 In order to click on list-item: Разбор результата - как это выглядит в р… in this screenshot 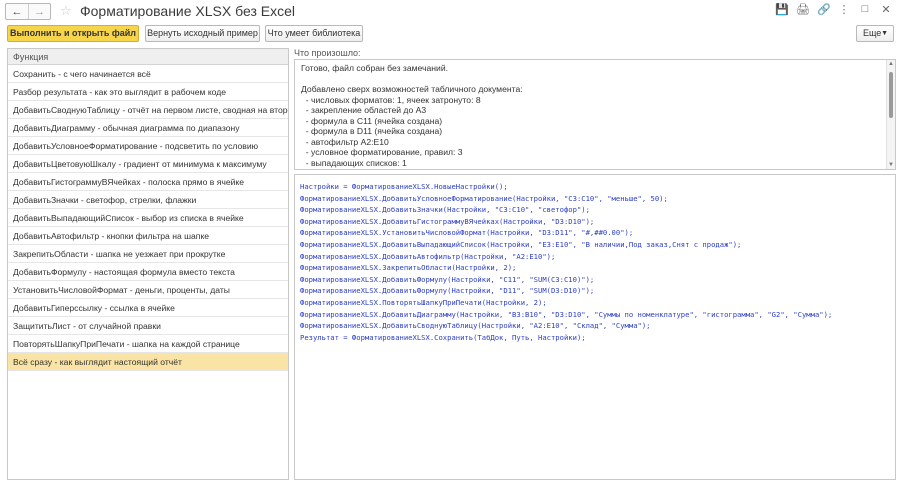, I will do `click(148, 92)`.